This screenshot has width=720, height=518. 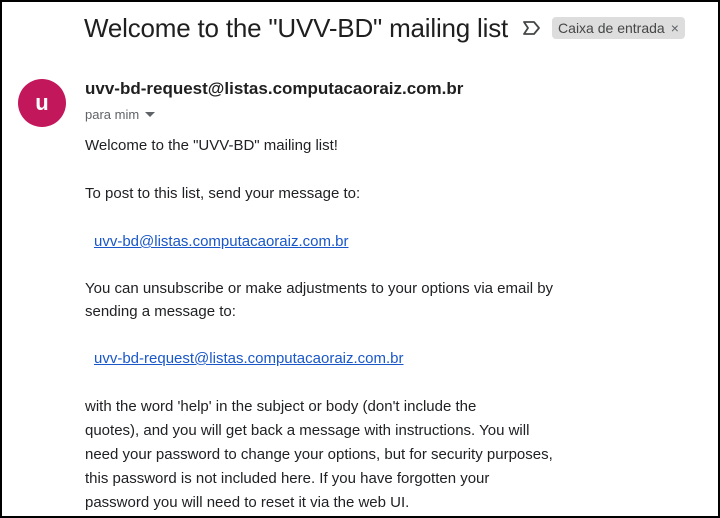 What do you see at coordinates (160, 311) in the screenshot?
I see `body-line: sending a message to:` at bounding box center [160, 311].